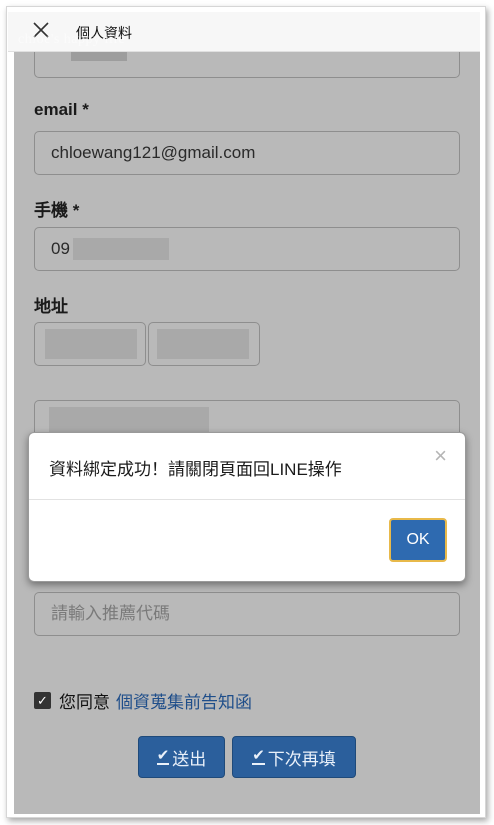  Describe the element at coordinates (60, 248) in the screenshot. I see `phone-value: 09` at that location.